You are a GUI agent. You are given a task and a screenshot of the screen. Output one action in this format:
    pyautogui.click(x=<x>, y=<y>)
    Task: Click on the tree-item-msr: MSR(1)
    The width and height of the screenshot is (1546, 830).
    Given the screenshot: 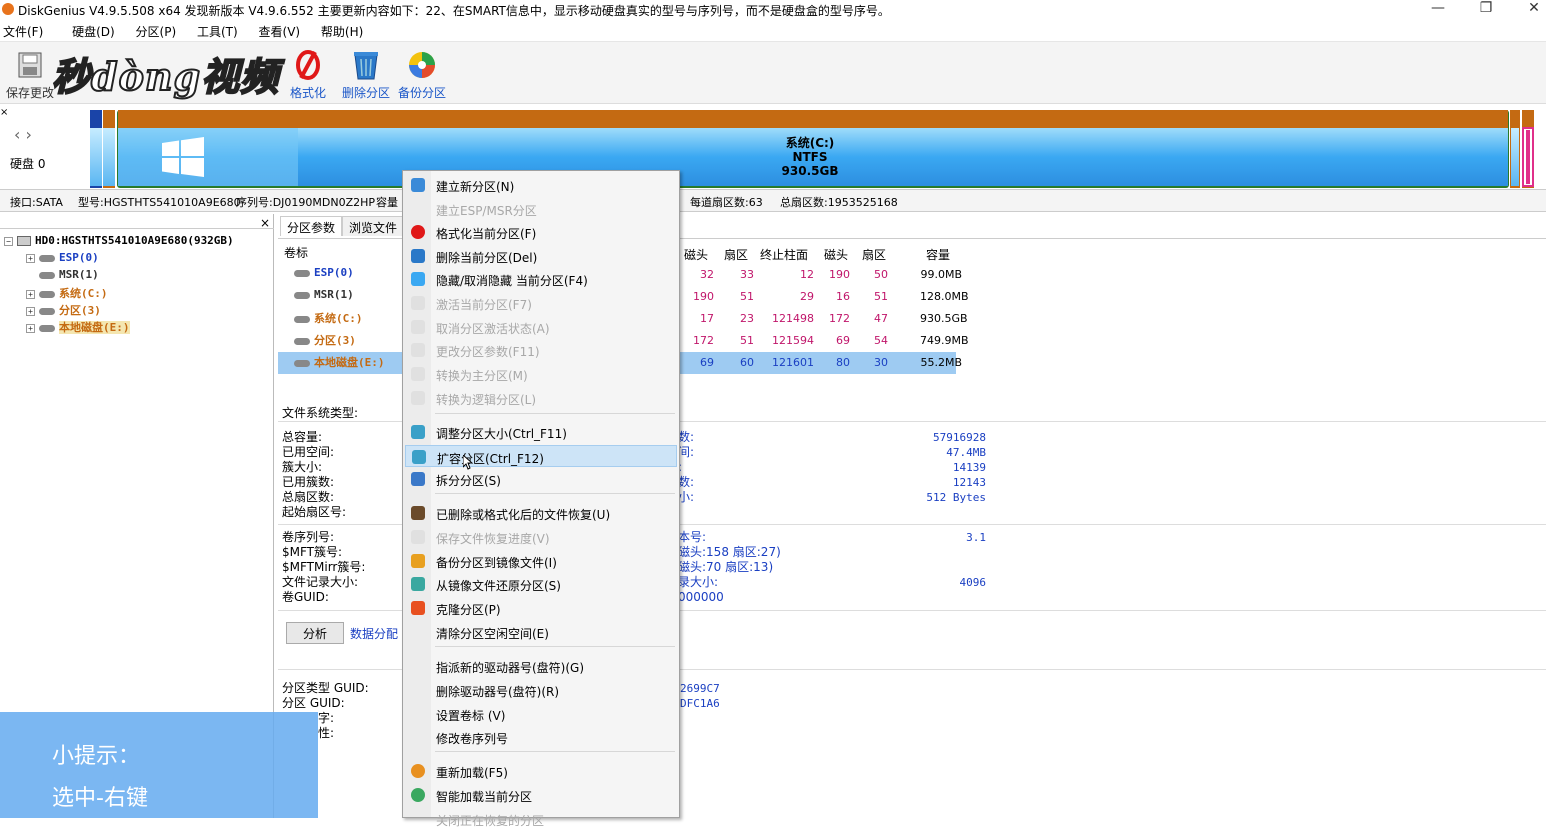 What is the action you would take?
    pyautogui.click(x=62, y=276)
    